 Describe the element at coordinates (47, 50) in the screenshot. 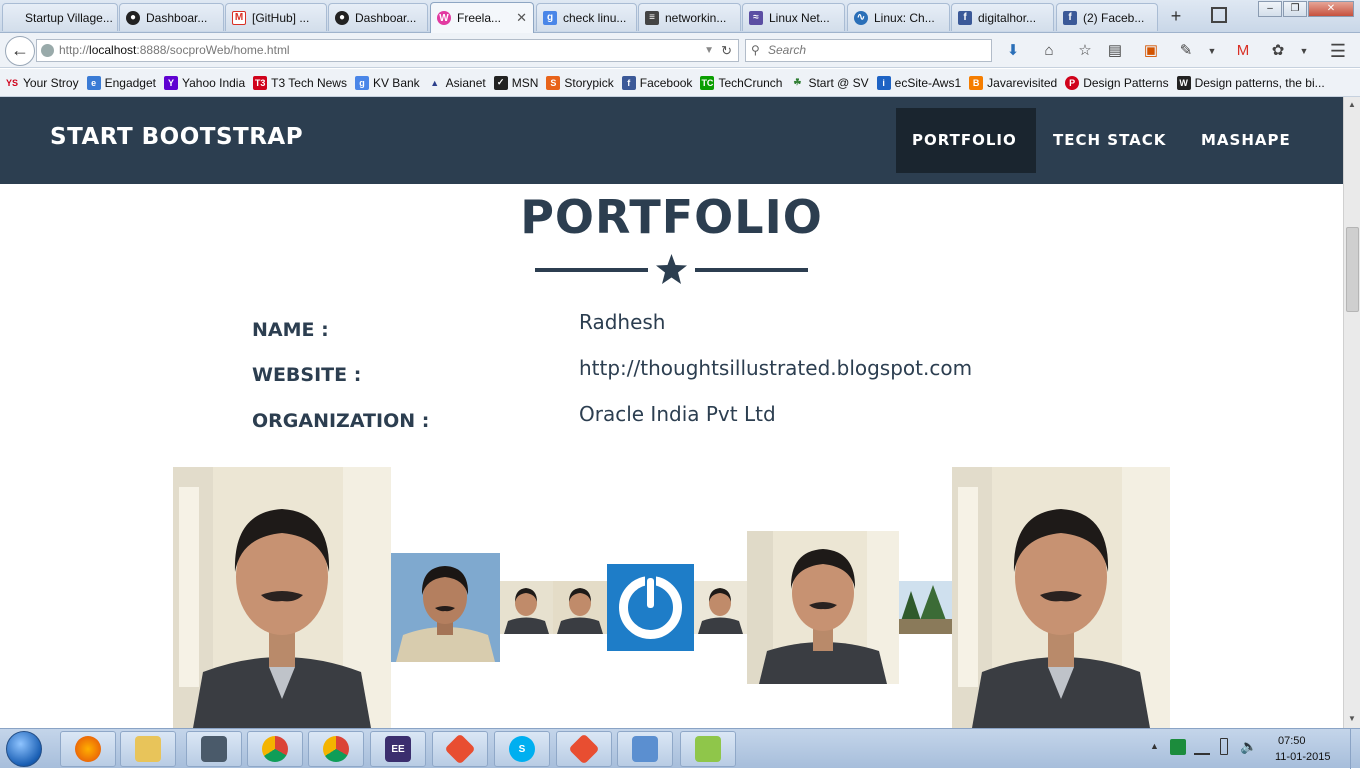

I see `globe-icon` at that location.